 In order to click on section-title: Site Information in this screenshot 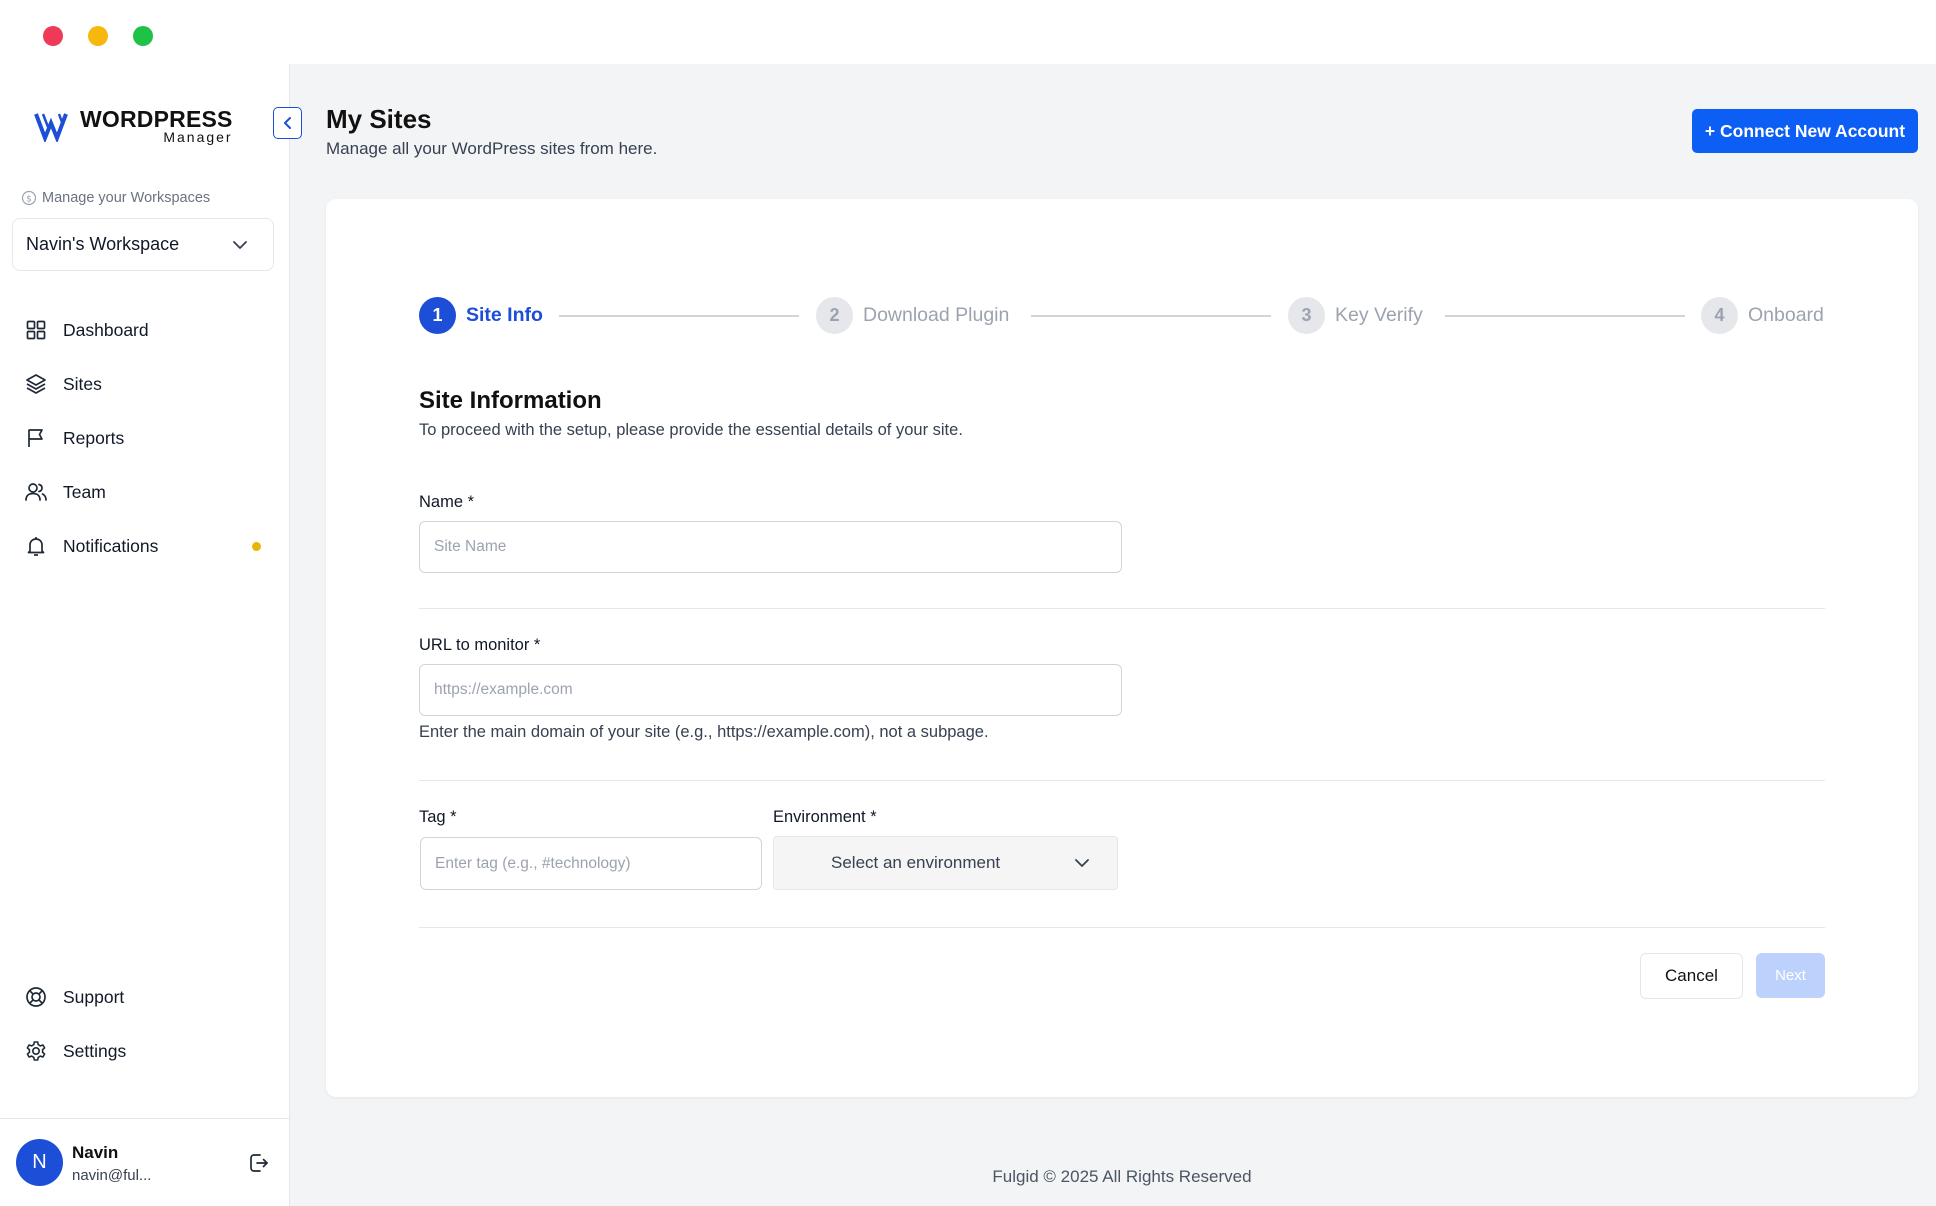, I will do `click(510, 400)`.